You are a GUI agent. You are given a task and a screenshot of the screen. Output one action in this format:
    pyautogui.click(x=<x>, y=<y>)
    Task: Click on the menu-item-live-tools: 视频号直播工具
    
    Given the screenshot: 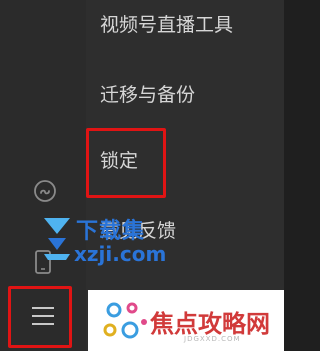 What is the action you would take?
    pyautogui.click(x=166, y=25)
    